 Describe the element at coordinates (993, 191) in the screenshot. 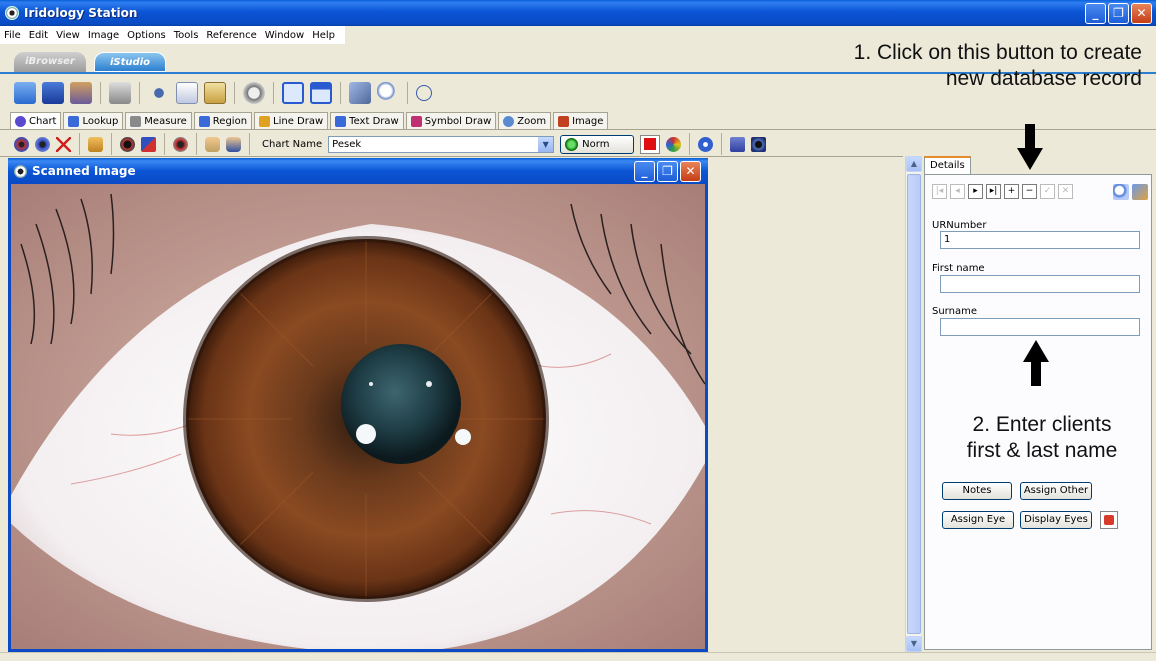

I see `last-record-icon: ▸|` at that location.